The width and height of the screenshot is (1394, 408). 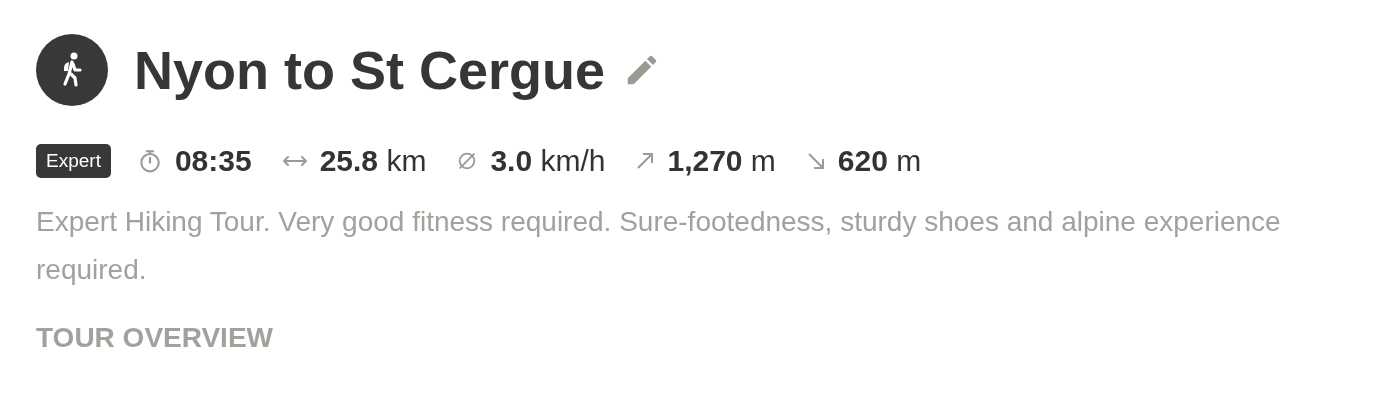 What do you see at coordinates (645, 161) in the screenshot?
I see `arrow-up-right-icon` at bounding box center [645, 161].